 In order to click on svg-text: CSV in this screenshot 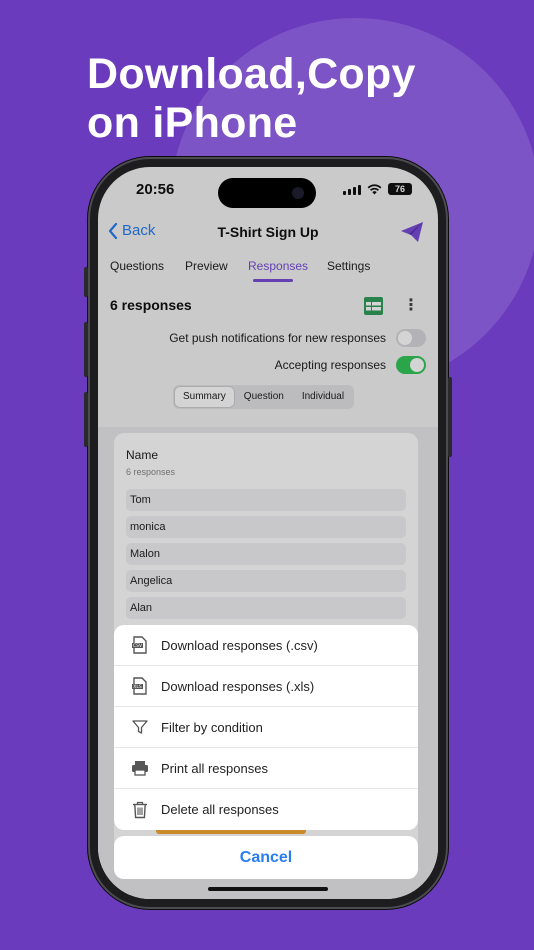, I will do `click(138, 646)`.